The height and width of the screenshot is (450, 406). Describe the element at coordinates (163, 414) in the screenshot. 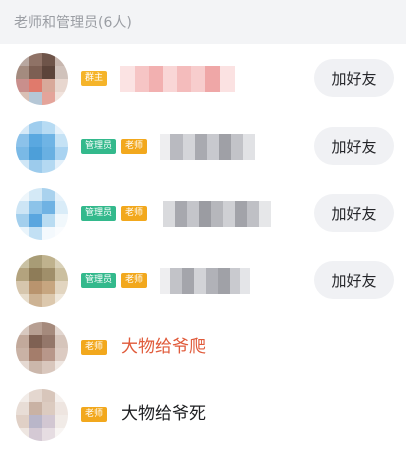

I see `member-name: 大物给爷死` at that location.